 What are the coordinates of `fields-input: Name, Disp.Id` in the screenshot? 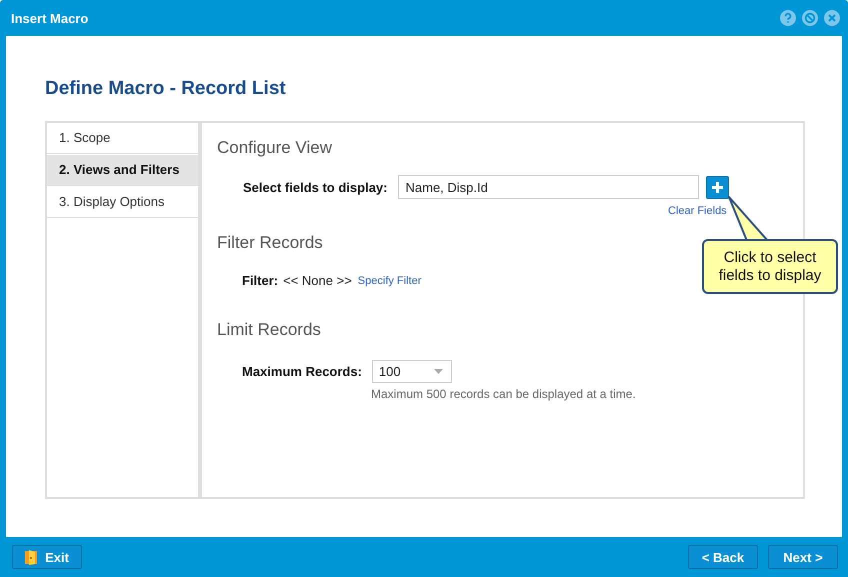 It's located at (548, 187).